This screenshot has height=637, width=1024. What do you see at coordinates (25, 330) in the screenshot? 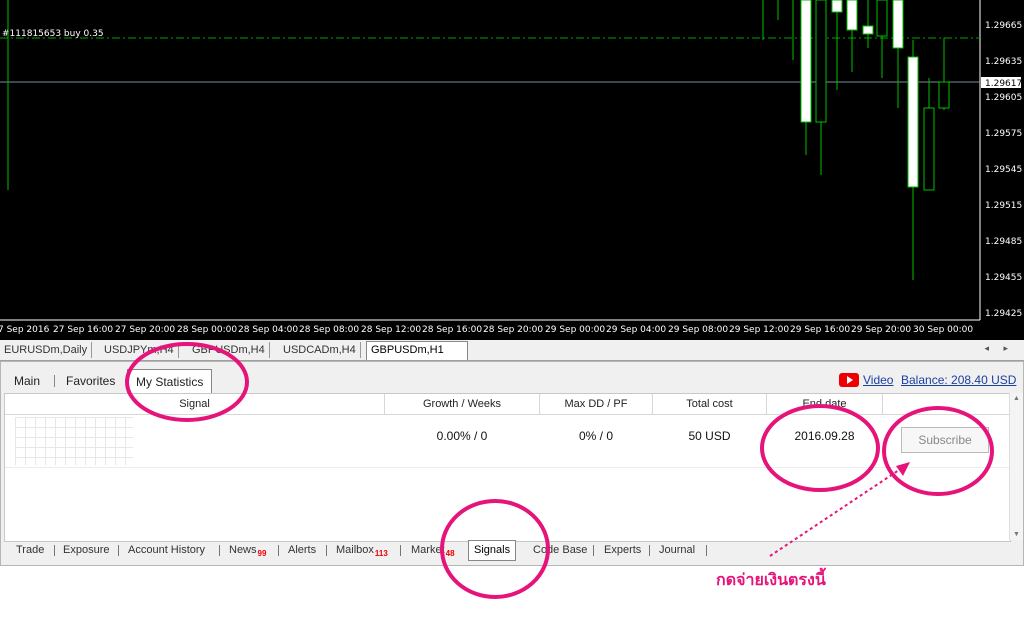
I see `time-axis-label: 7 Sep 2016` at bounding box center [25, 330].